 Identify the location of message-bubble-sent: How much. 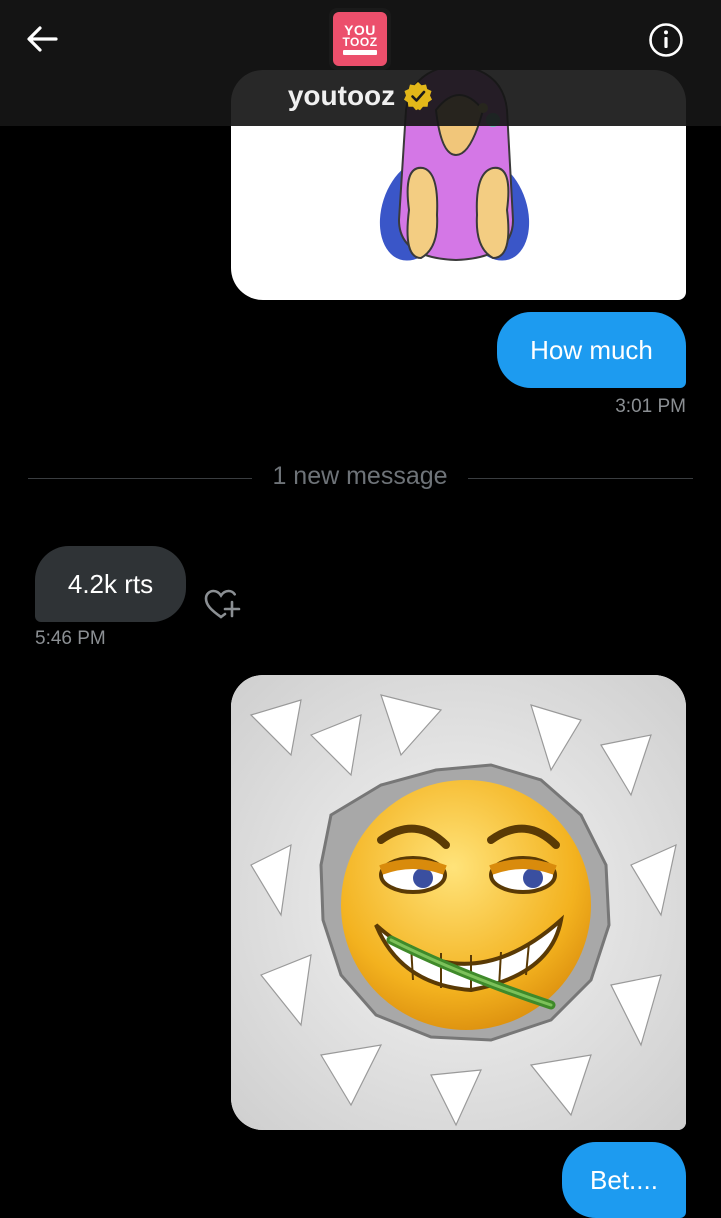
(591, 350).